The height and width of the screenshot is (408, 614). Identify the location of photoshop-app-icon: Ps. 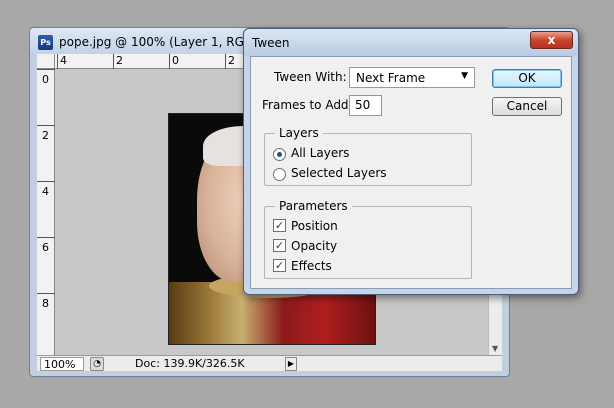
(45, 42).